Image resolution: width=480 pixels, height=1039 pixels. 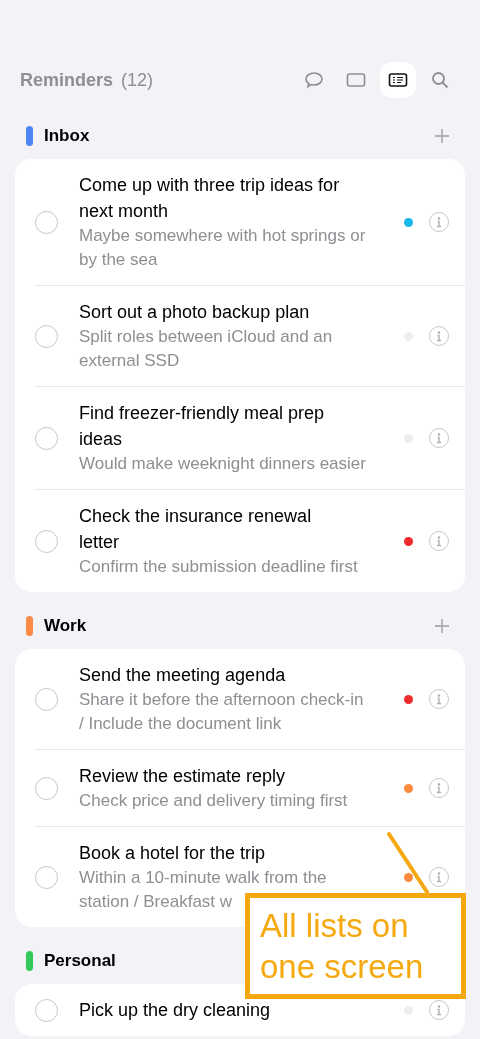 I want to click on reminder-note: Would make weeknight dinners easier, so click(x=223, y=464).